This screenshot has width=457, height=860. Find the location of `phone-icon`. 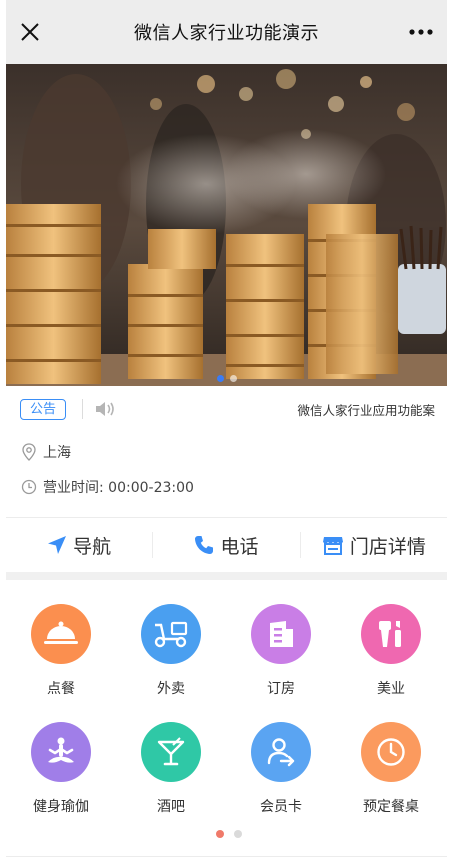

phone-icon is located at coordinates (204, 545).